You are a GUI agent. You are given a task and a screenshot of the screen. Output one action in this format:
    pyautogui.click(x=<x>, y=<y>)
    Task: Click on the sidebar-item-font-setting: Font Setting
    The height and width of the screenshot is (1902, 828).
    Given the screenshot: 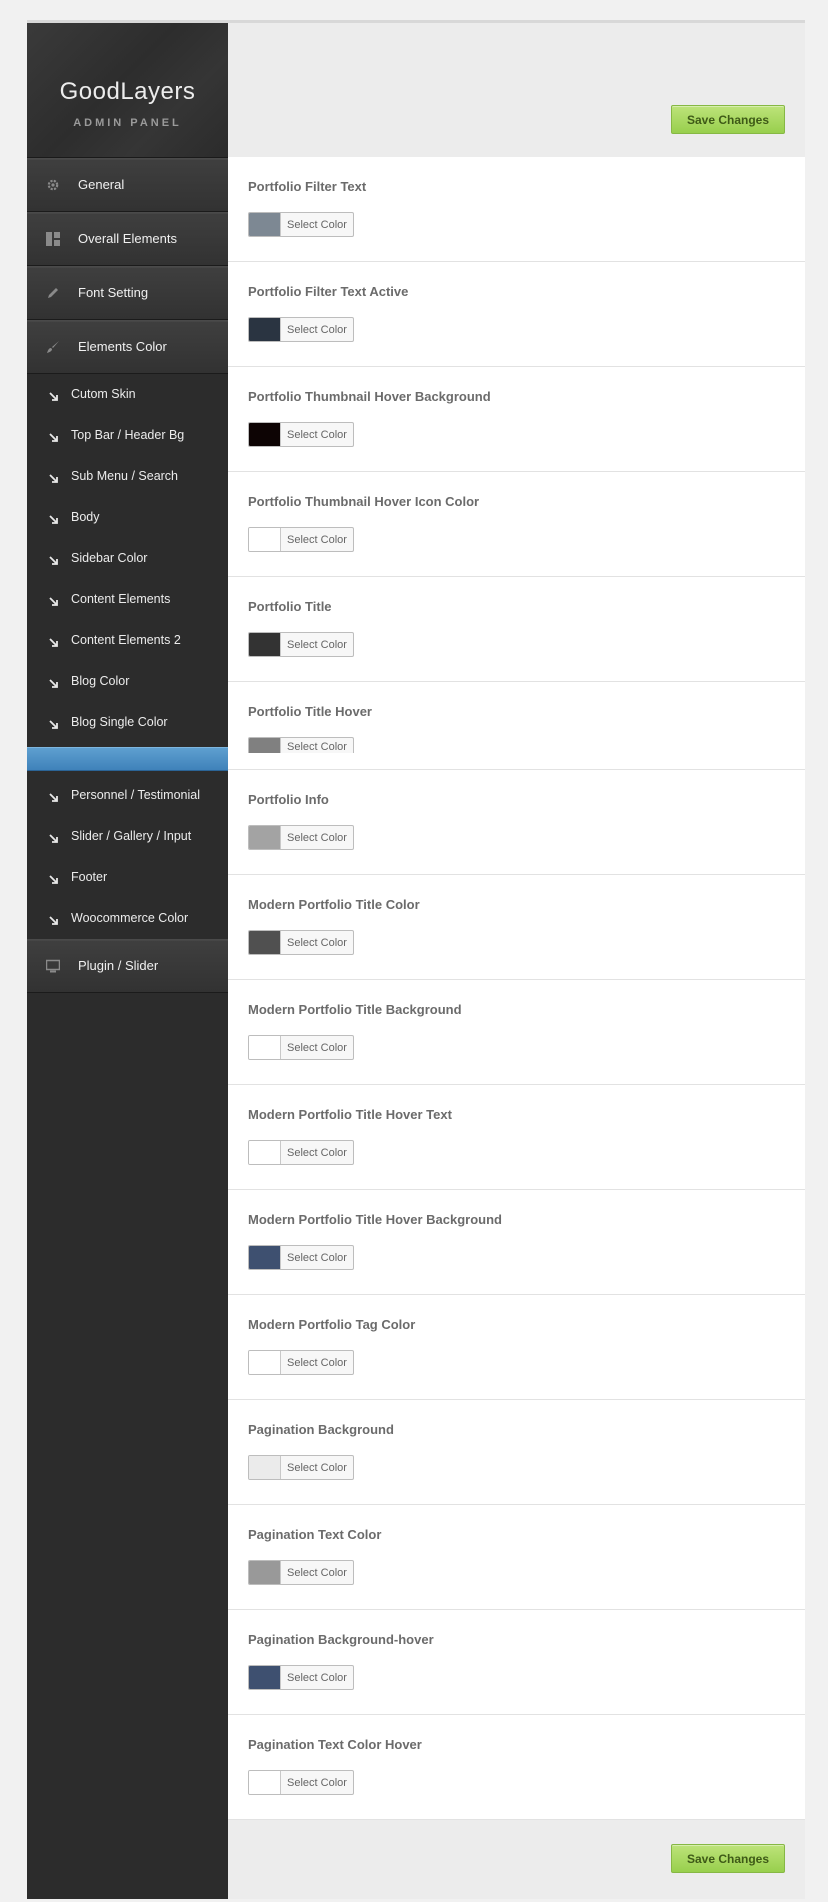 What is the action you would take?
    pyautogui.click(x=127, y=293)
    